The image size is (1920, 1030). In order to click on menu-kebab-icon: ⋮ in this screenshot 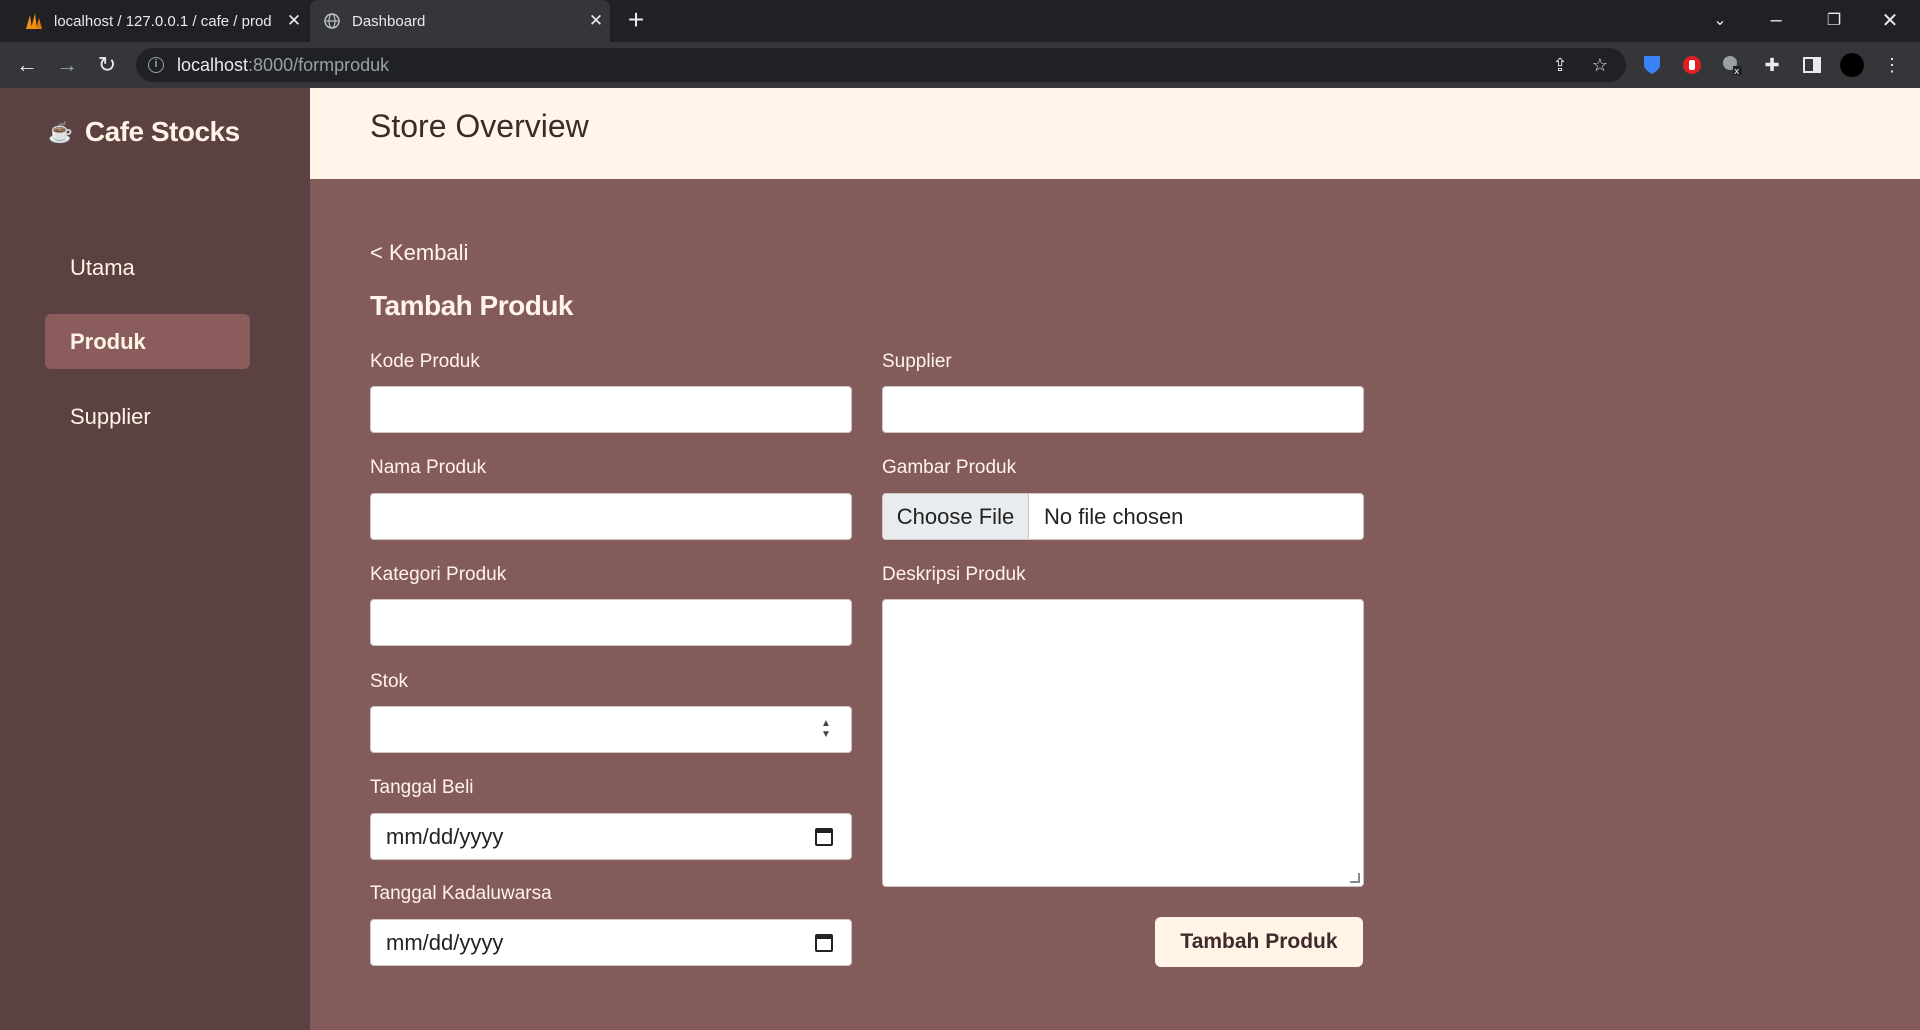, I will do `click(1892, 65)`.